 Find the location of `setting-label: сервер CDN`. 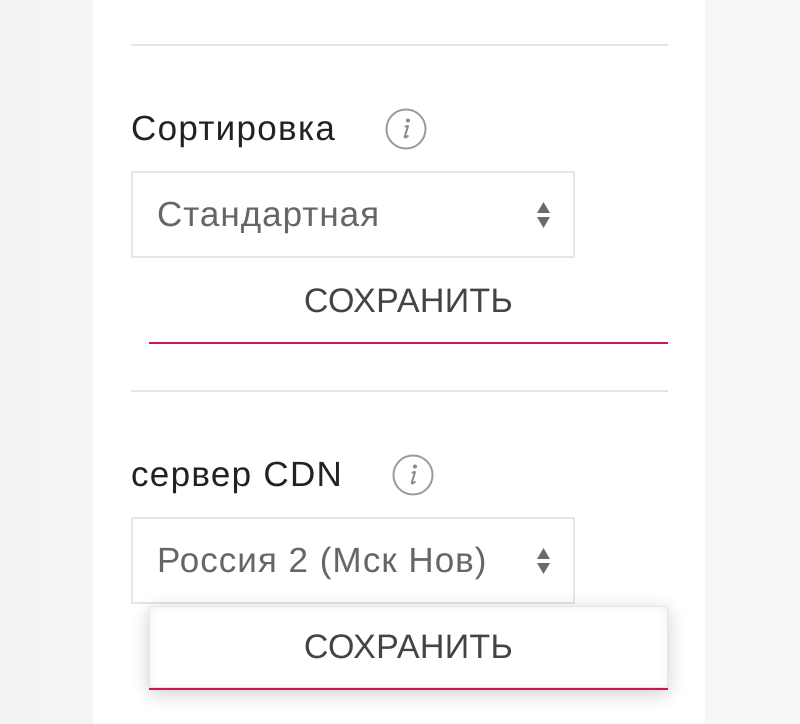

setting-label: сервер CDN is located at coordinates (237, 475).